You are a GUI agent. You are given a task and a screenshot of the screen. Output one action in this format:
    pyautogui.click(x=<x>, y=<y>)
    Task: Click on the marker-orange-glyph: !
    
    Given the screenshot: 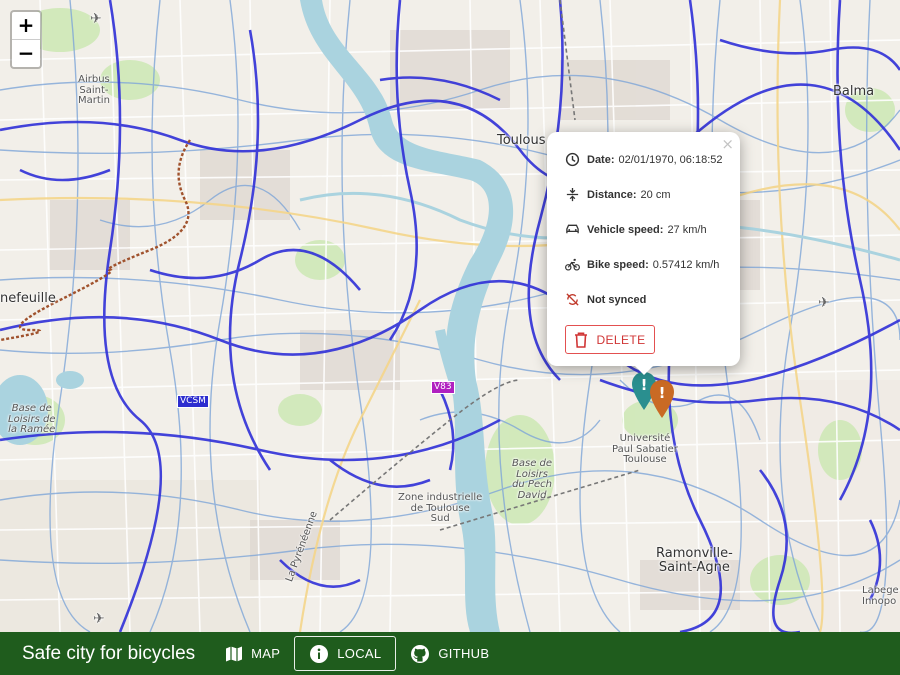 What is the action you would take?
    pyautogui.click(x=662, y=393)
    